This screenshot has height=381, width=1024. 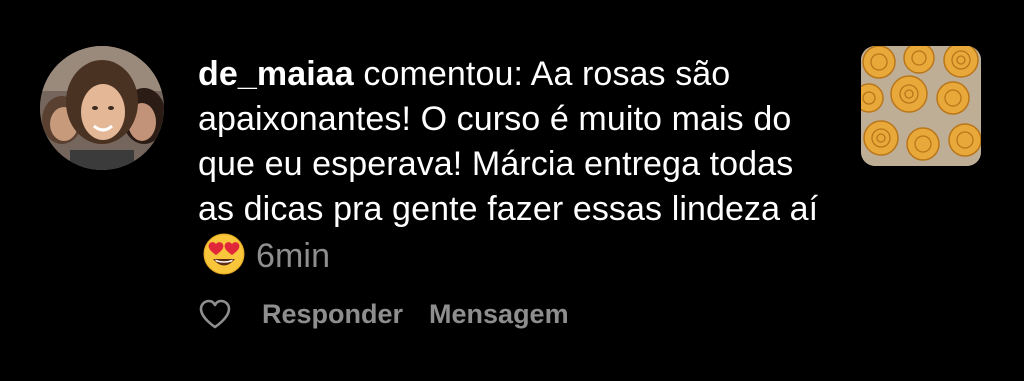 I want to click on comment-username: de_maiaa, so click(x=276, y=74).